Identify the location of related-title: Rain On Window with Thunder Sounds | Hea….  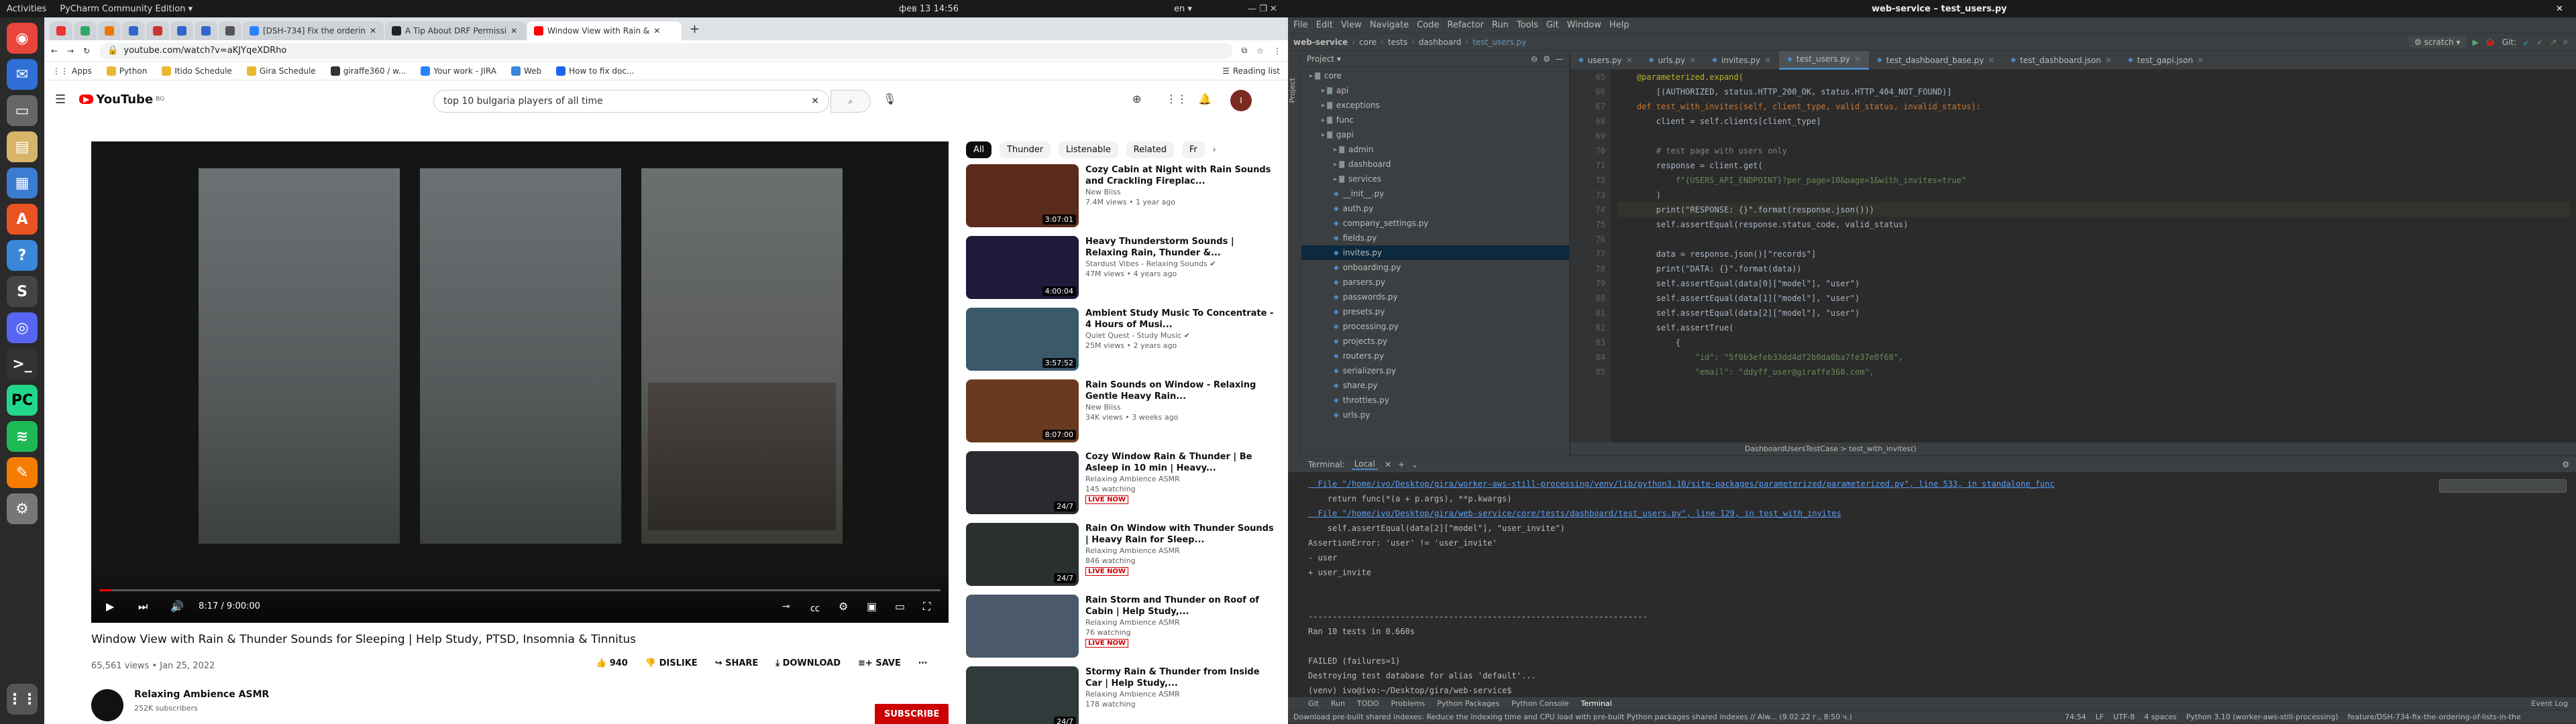
(1180, 534).